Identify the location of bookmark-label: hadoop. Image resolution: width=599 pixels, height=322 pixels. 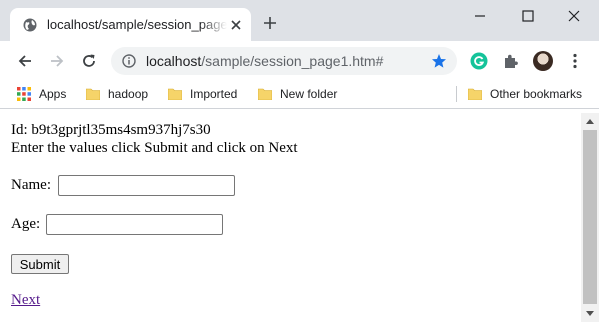
(128, 94).